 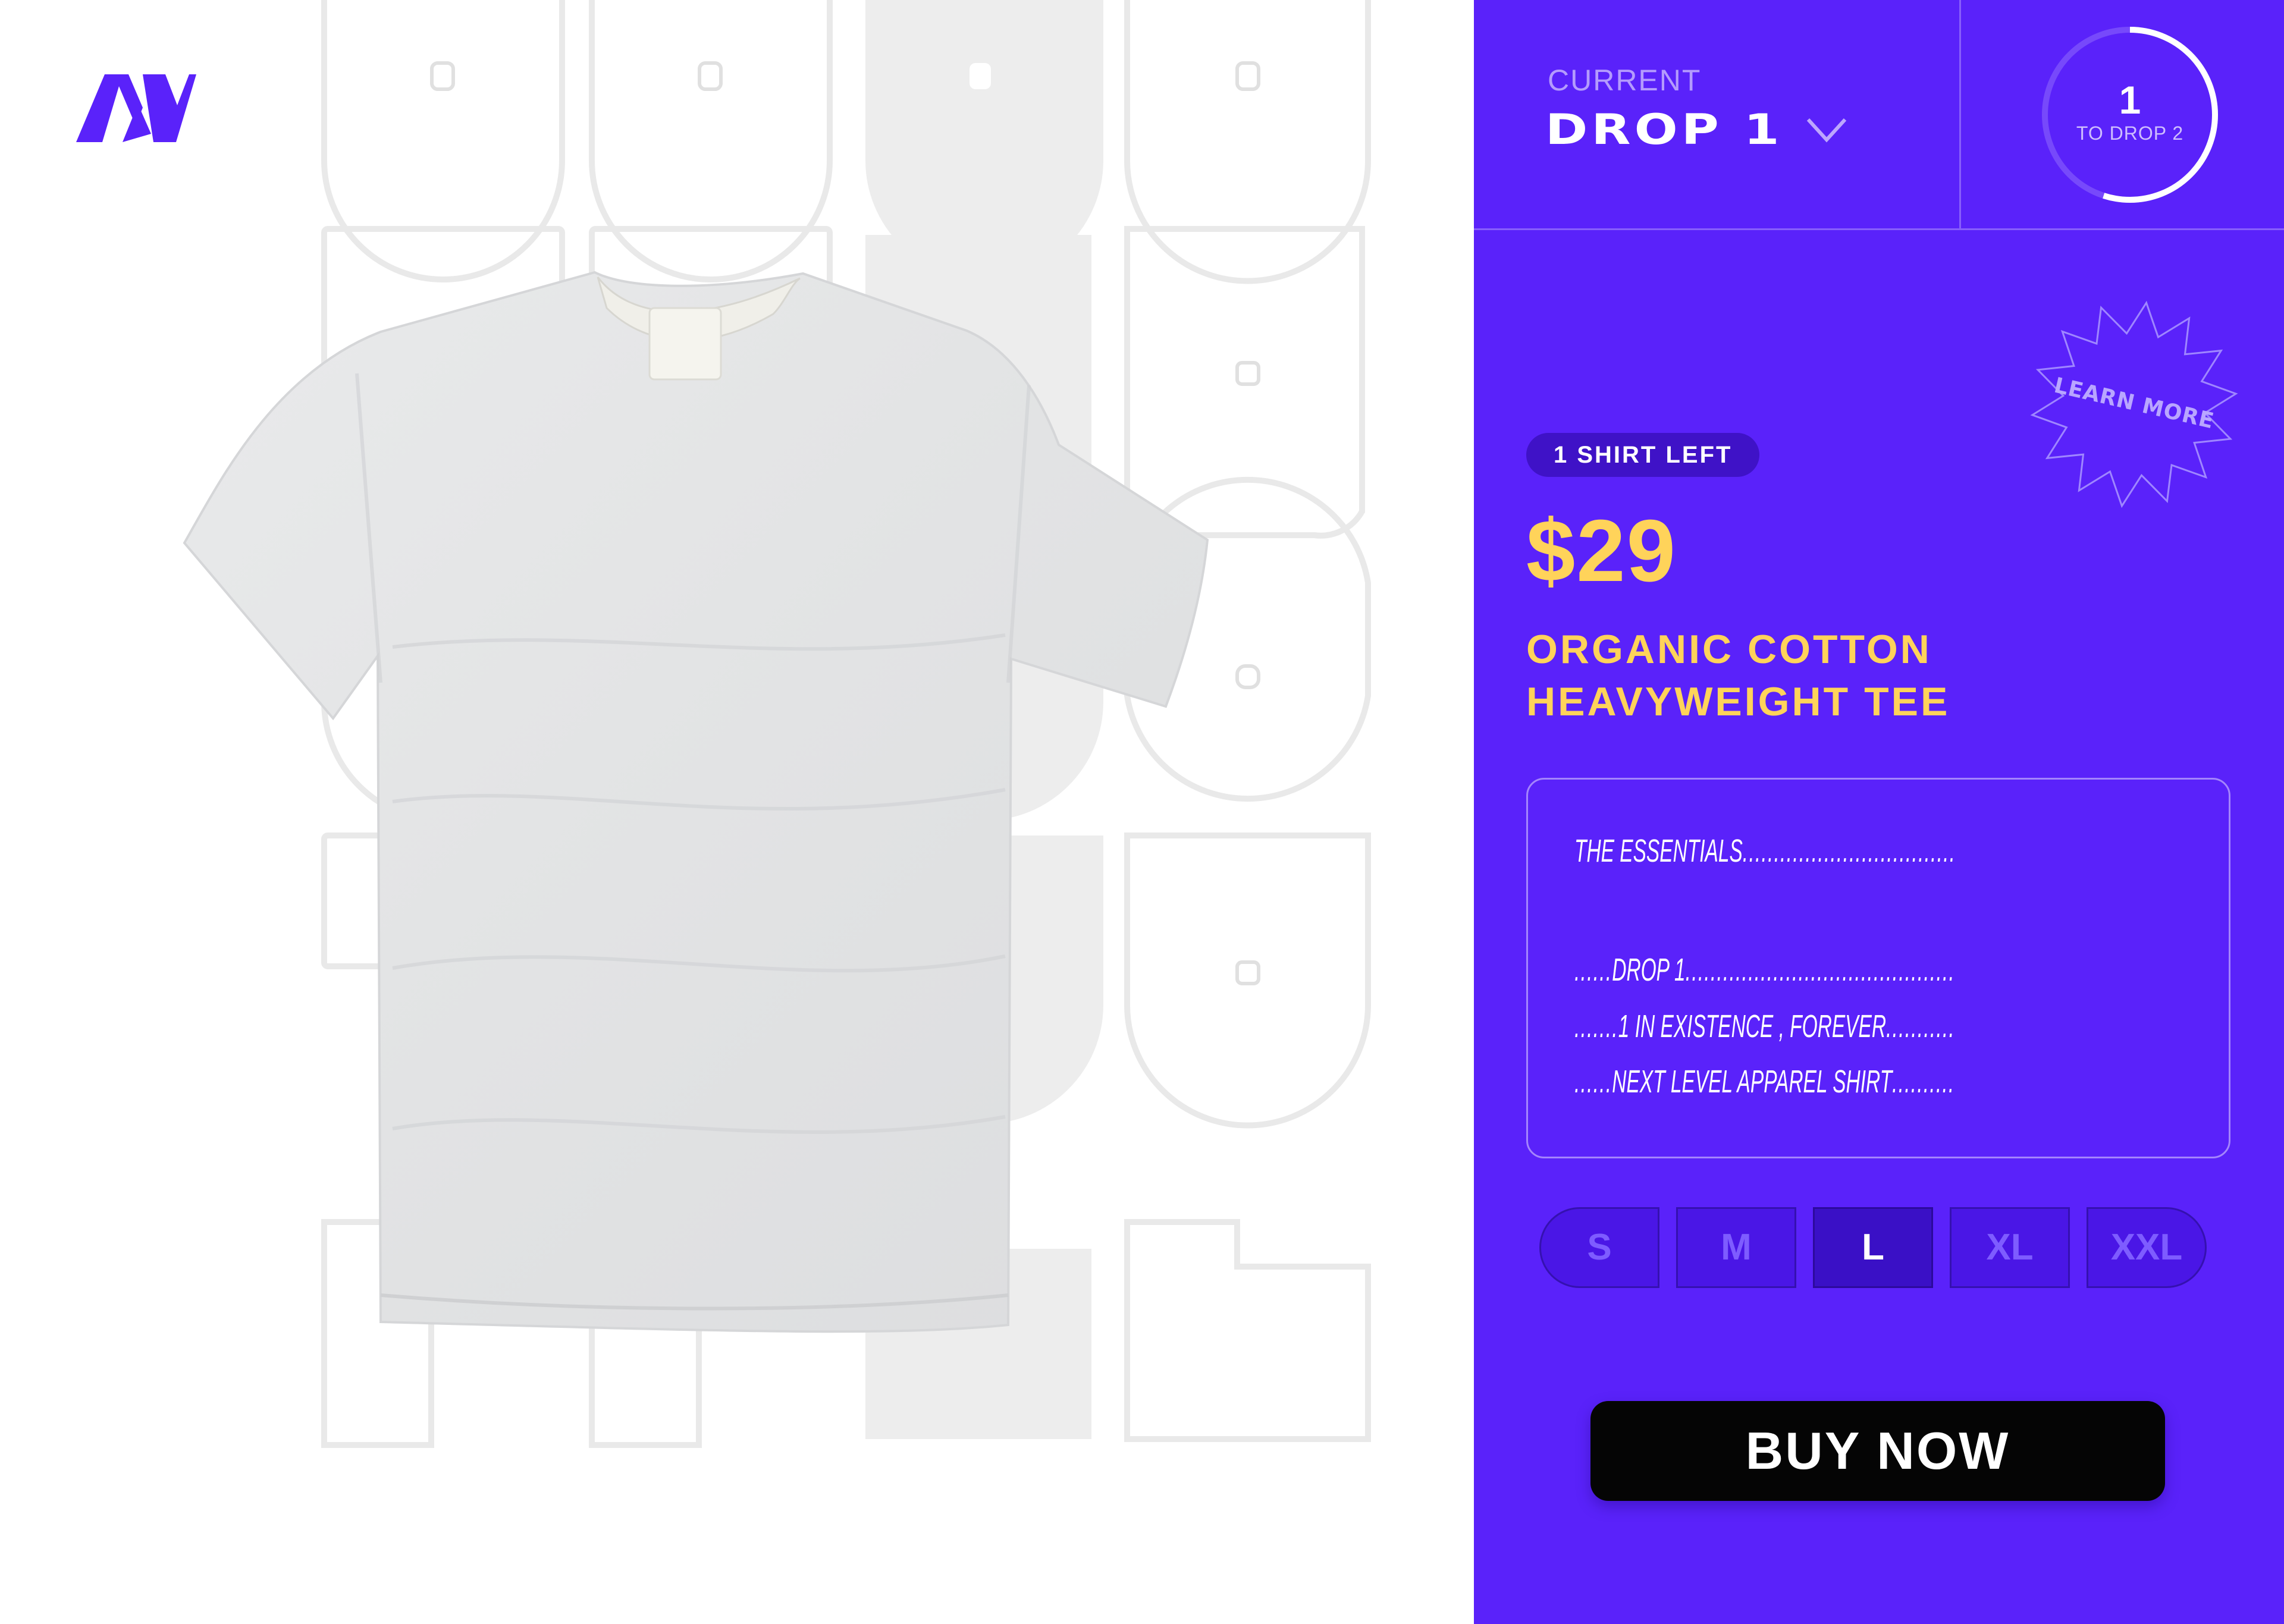 What do you see at coordinates (2130, 100) in the screenshot?
I see `countdown-number: 1` at bounding box center [2130, 100].